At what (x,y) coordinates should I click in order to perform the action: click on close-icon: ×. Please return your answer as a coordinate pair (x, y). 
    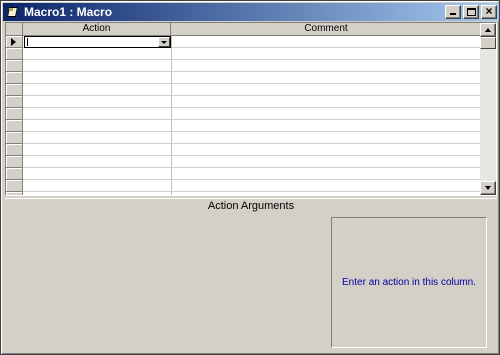
    Looking at the image, I should click on (489, 11).